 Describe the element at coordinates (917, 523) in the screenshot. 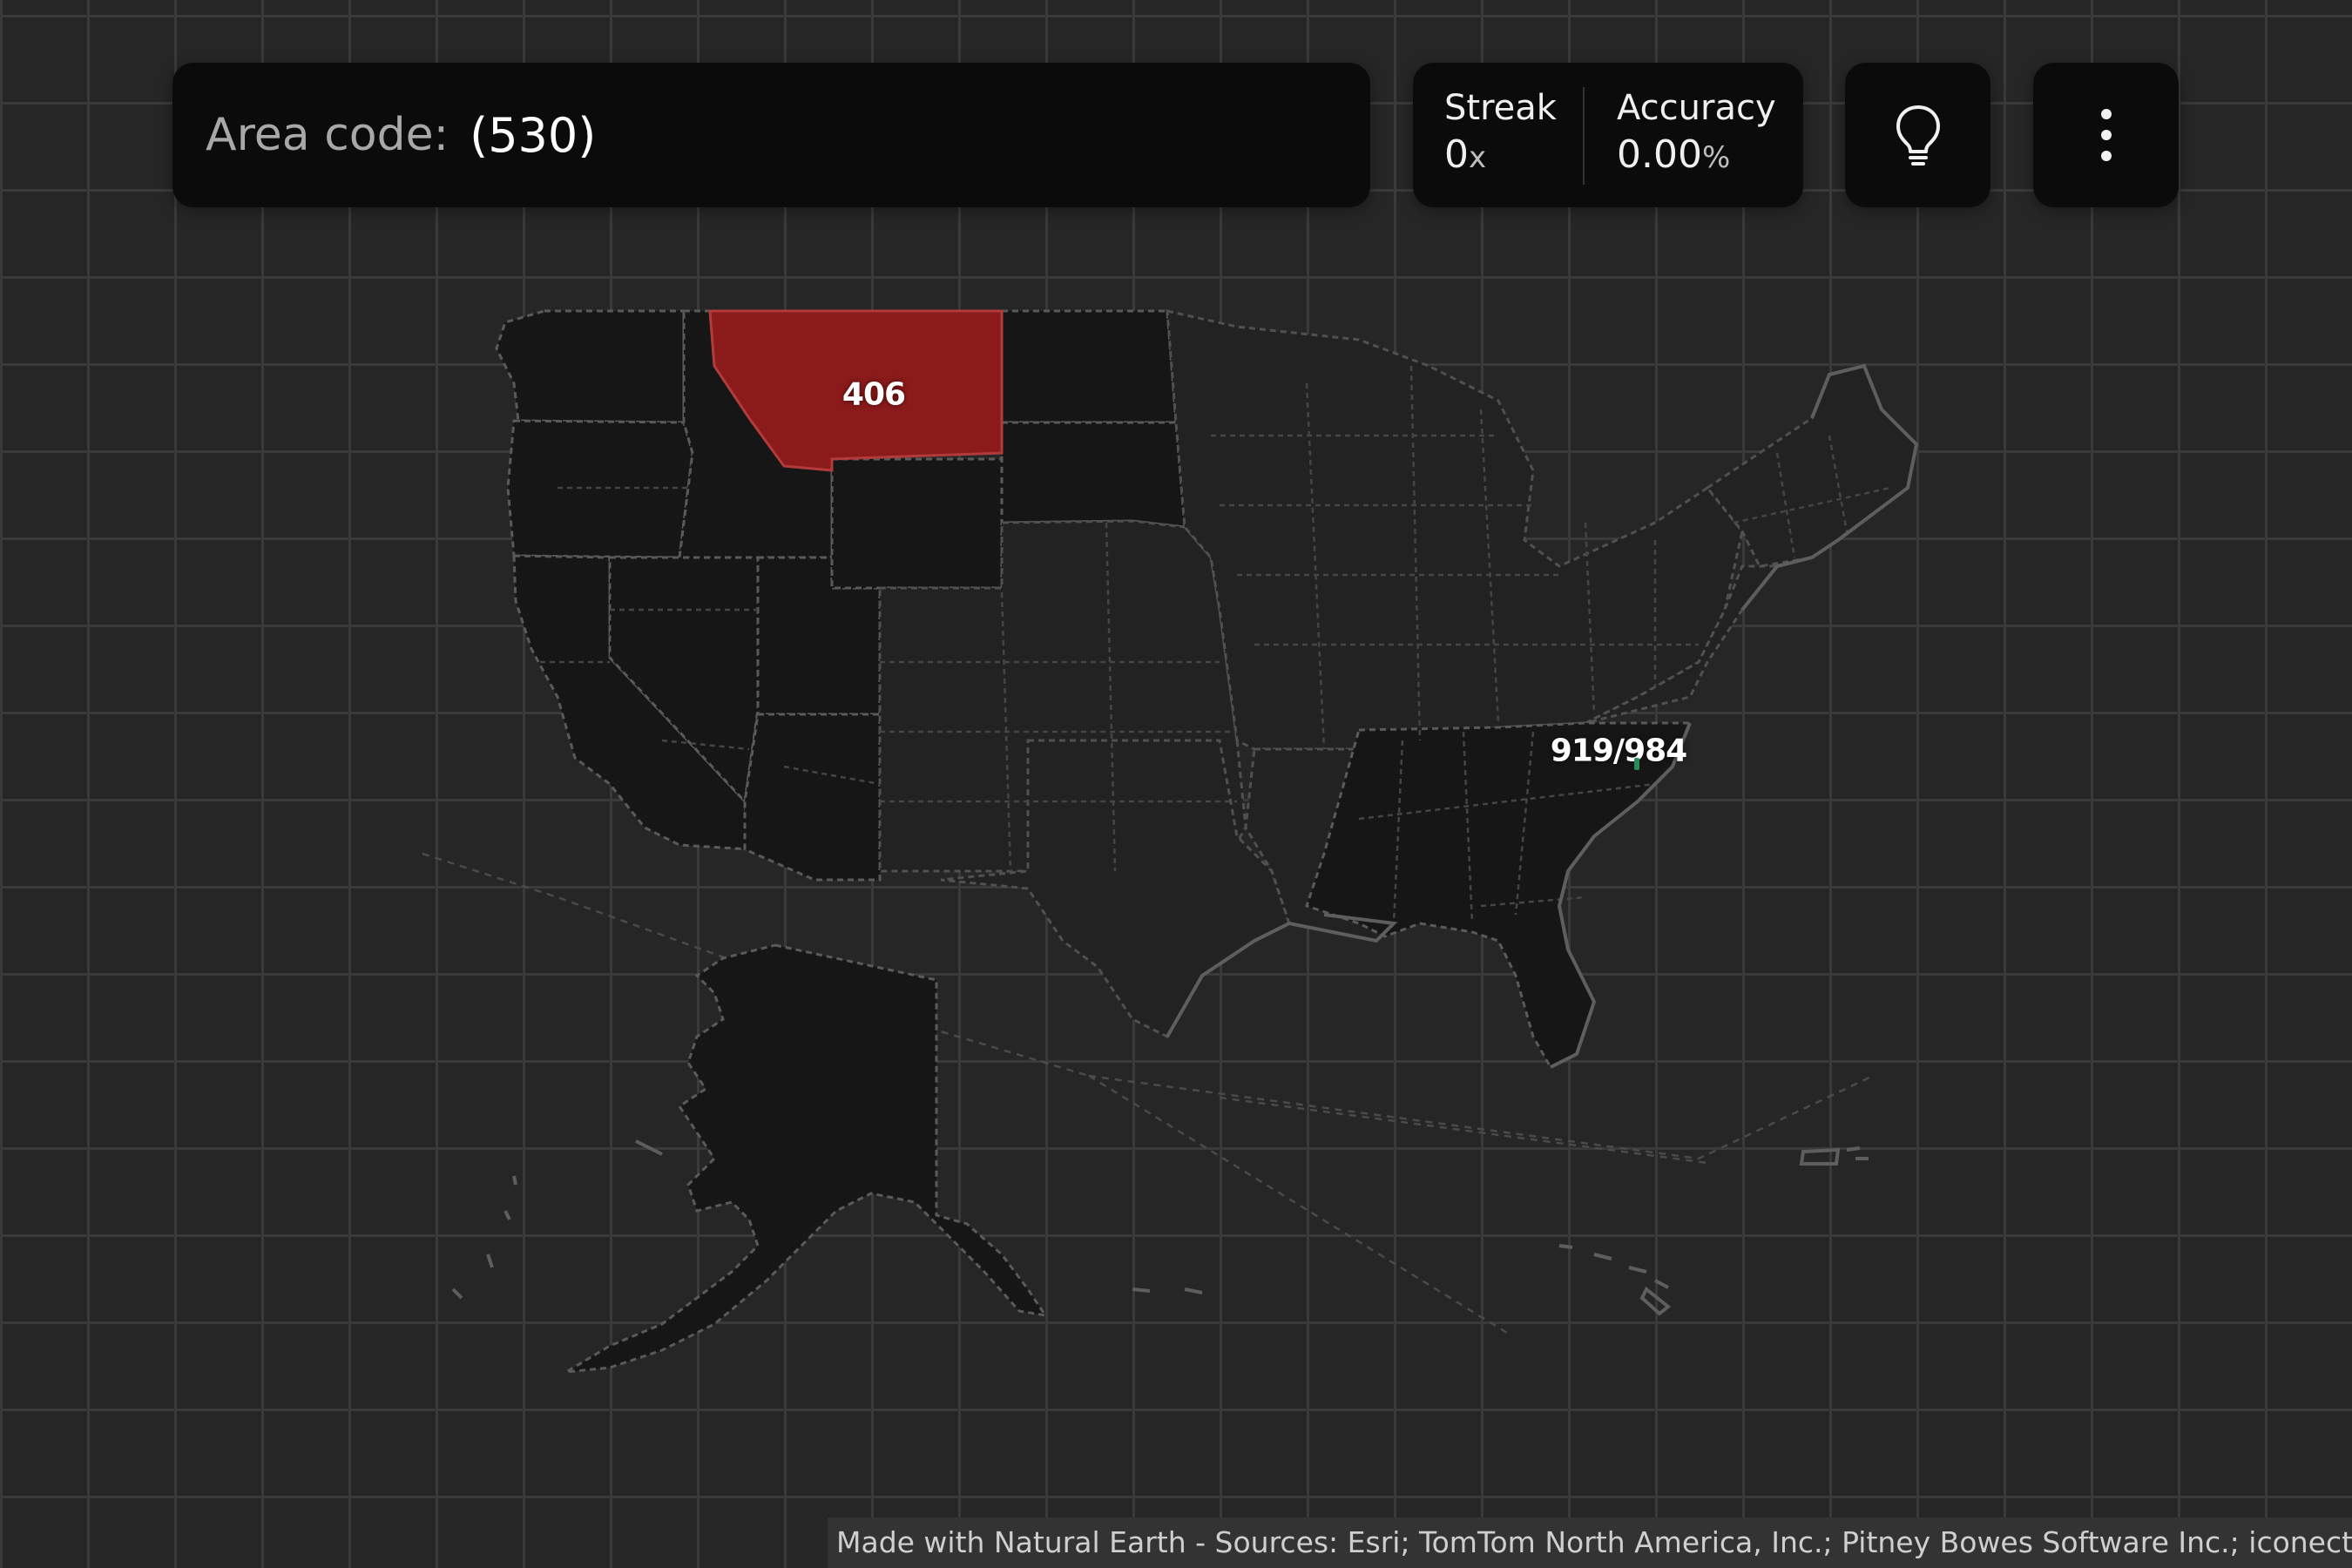

I see `state-wyoming` at that location.